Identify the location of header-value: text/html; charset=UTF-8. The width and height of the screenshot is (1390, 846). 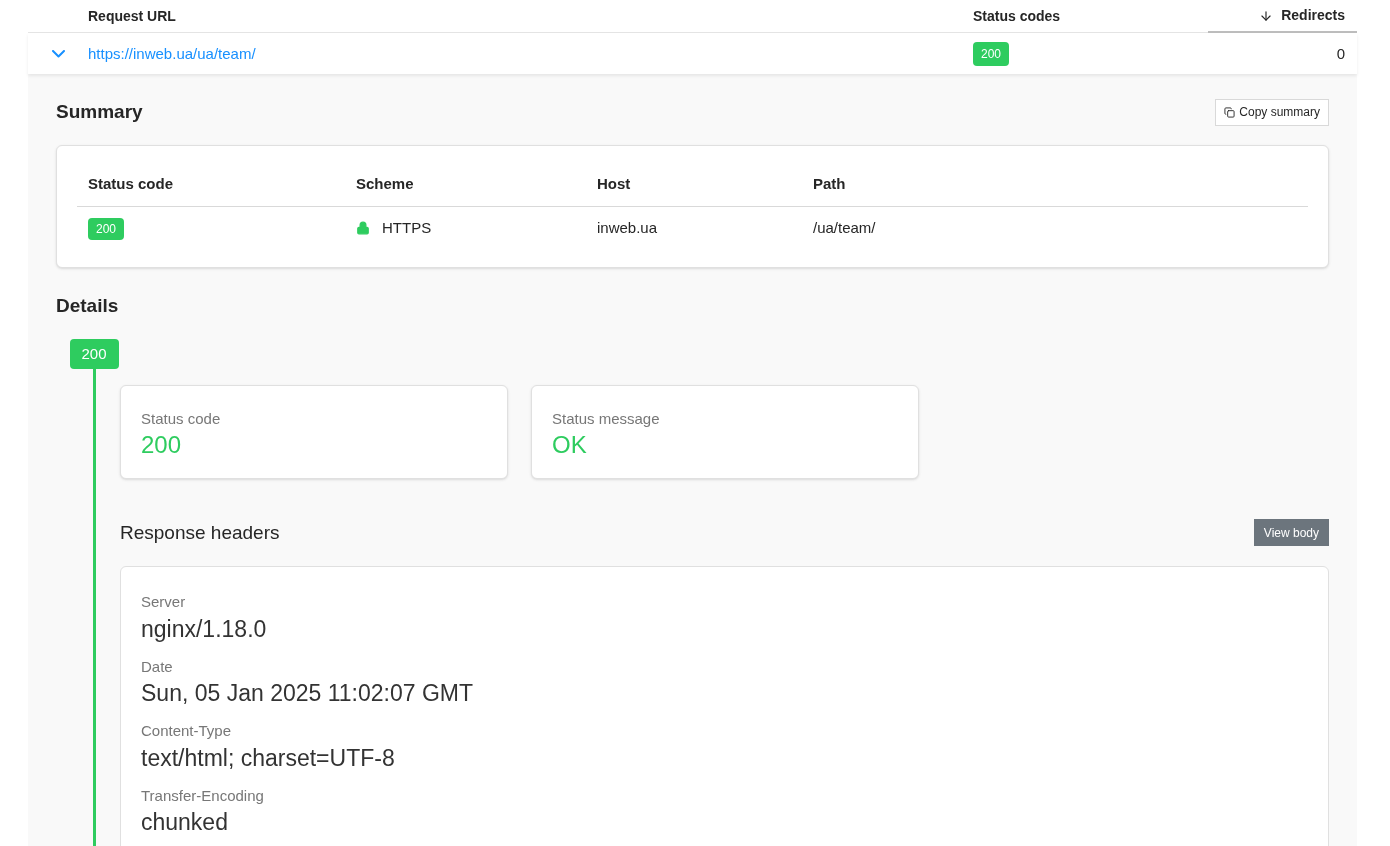
(268, 758).